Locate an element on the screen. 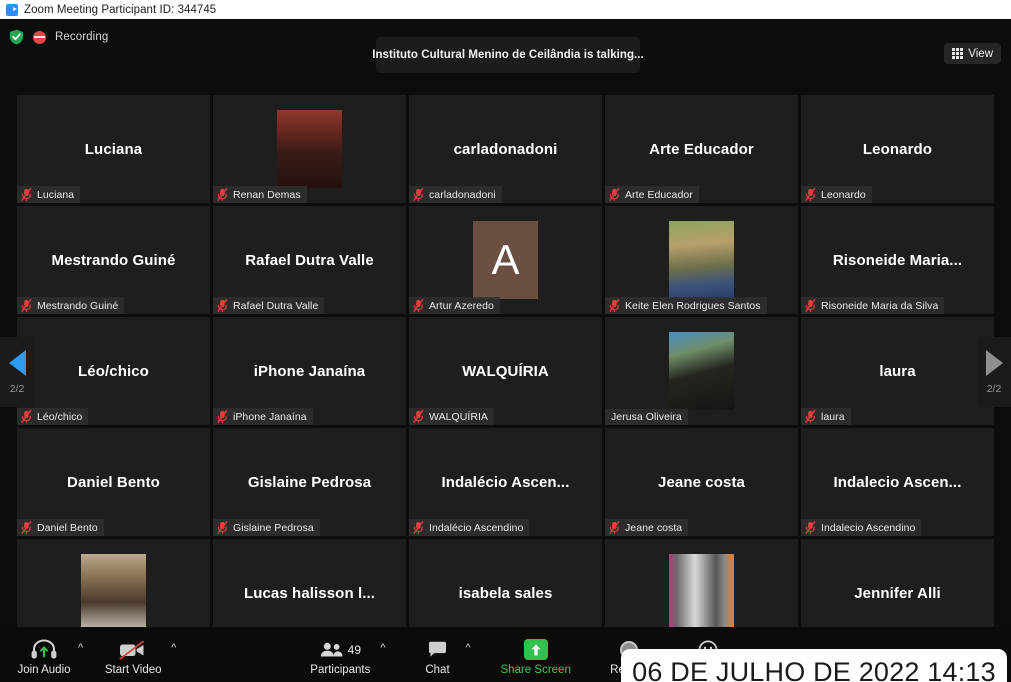  participant-tile: WALQUÍRIA WALQUÍRIA is located at coordinates (505, 371).